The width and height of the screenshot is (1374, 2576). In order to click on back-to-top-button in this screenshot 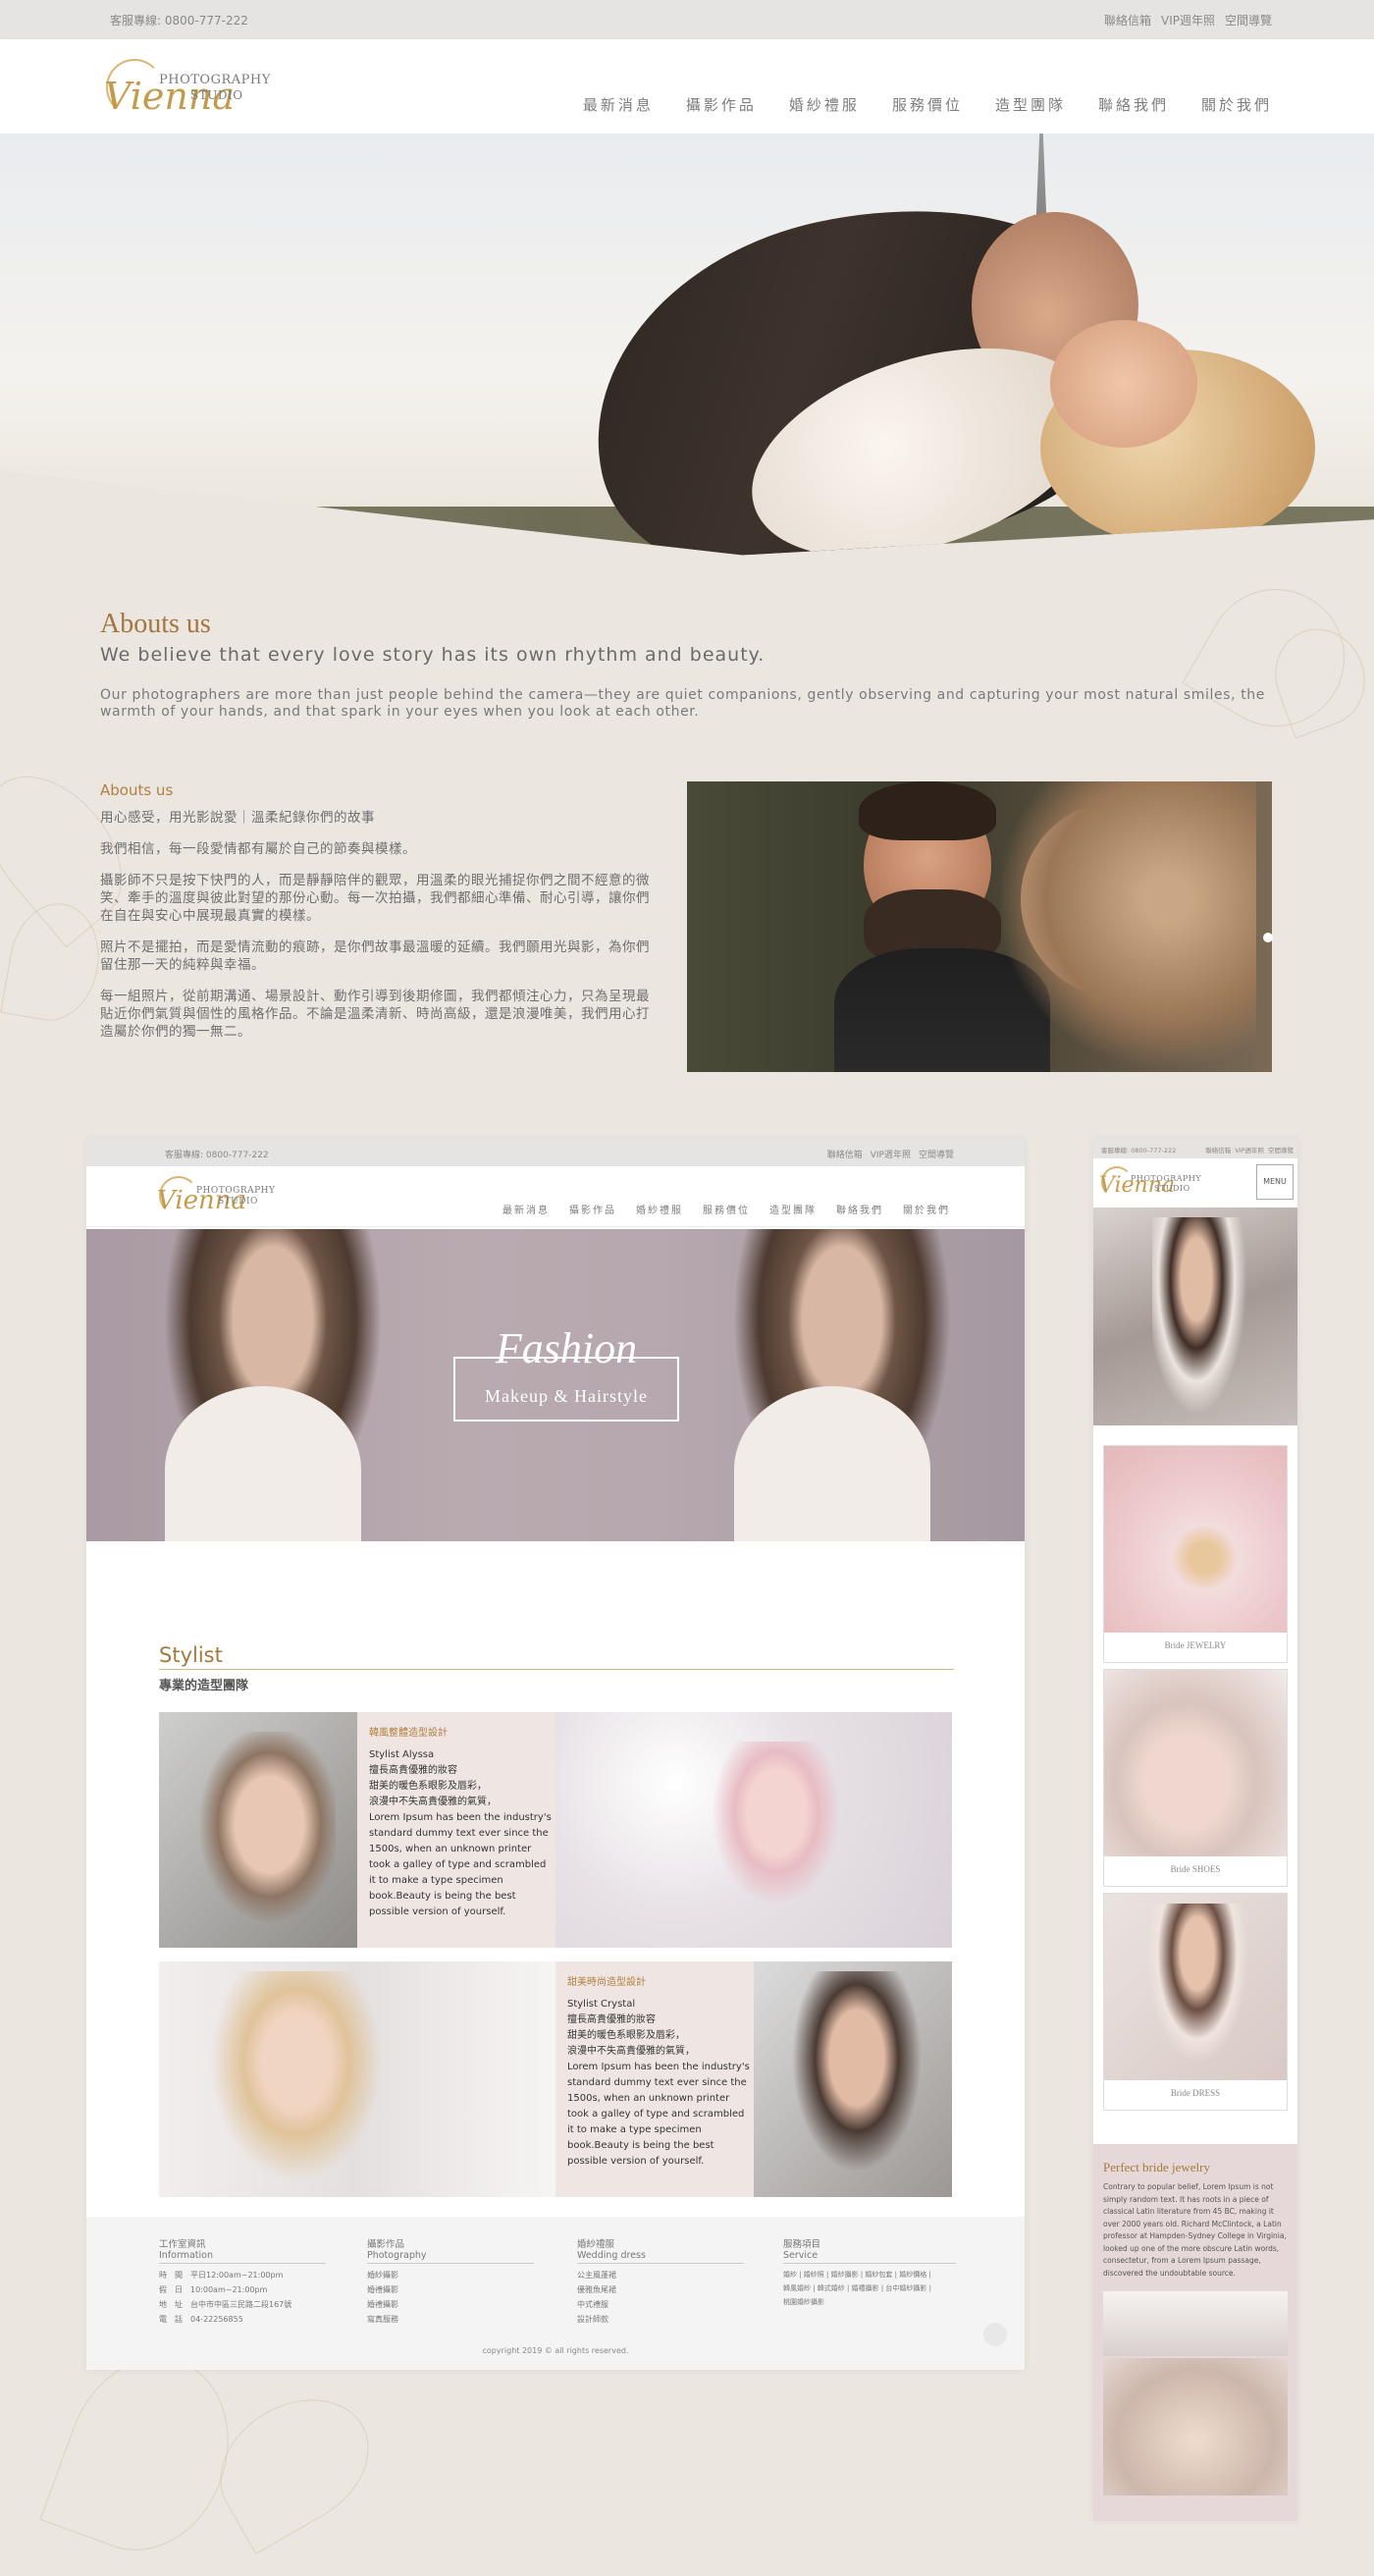, I will do `click(995, 2334)`.